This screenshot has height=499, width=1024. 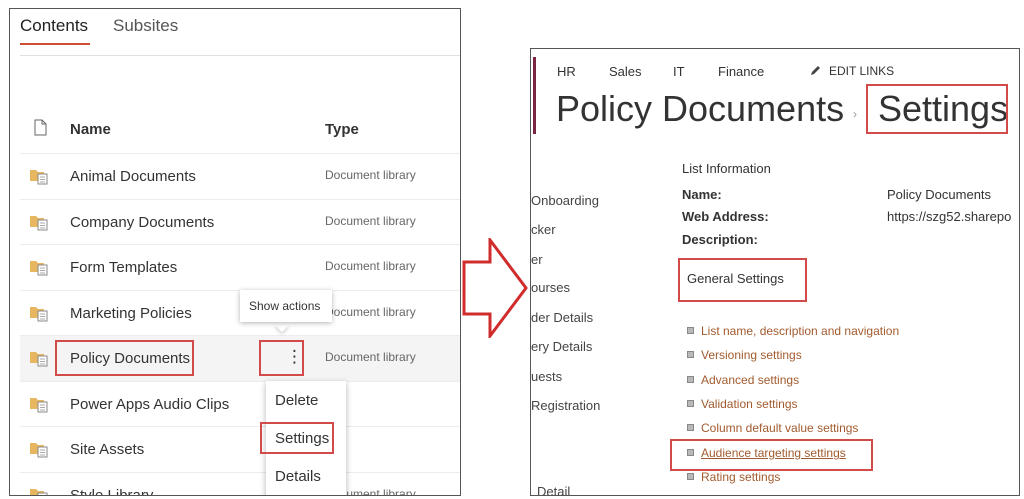 I want to click on web-address-label: Web Address:, so click(x=725, y=216).